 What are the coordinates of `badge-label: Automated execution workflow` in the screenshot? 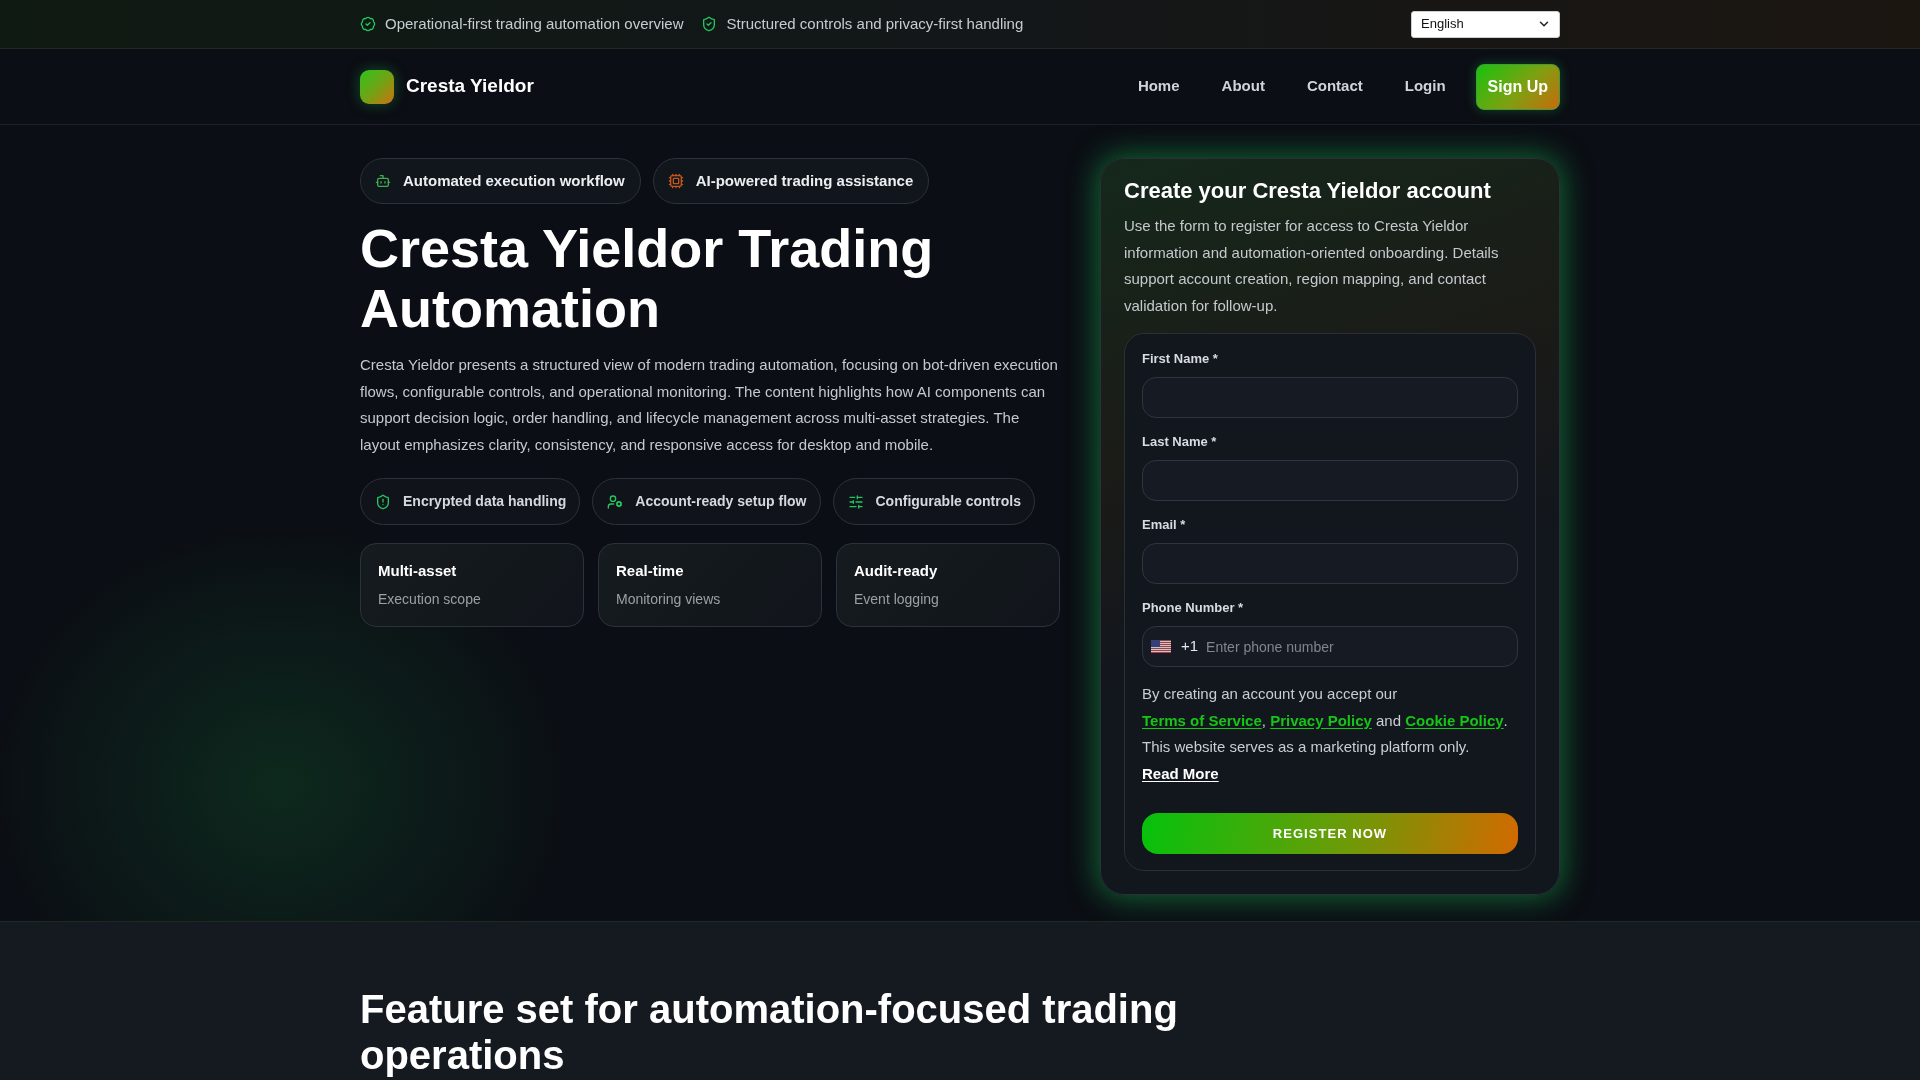 It's located at (514, 180).